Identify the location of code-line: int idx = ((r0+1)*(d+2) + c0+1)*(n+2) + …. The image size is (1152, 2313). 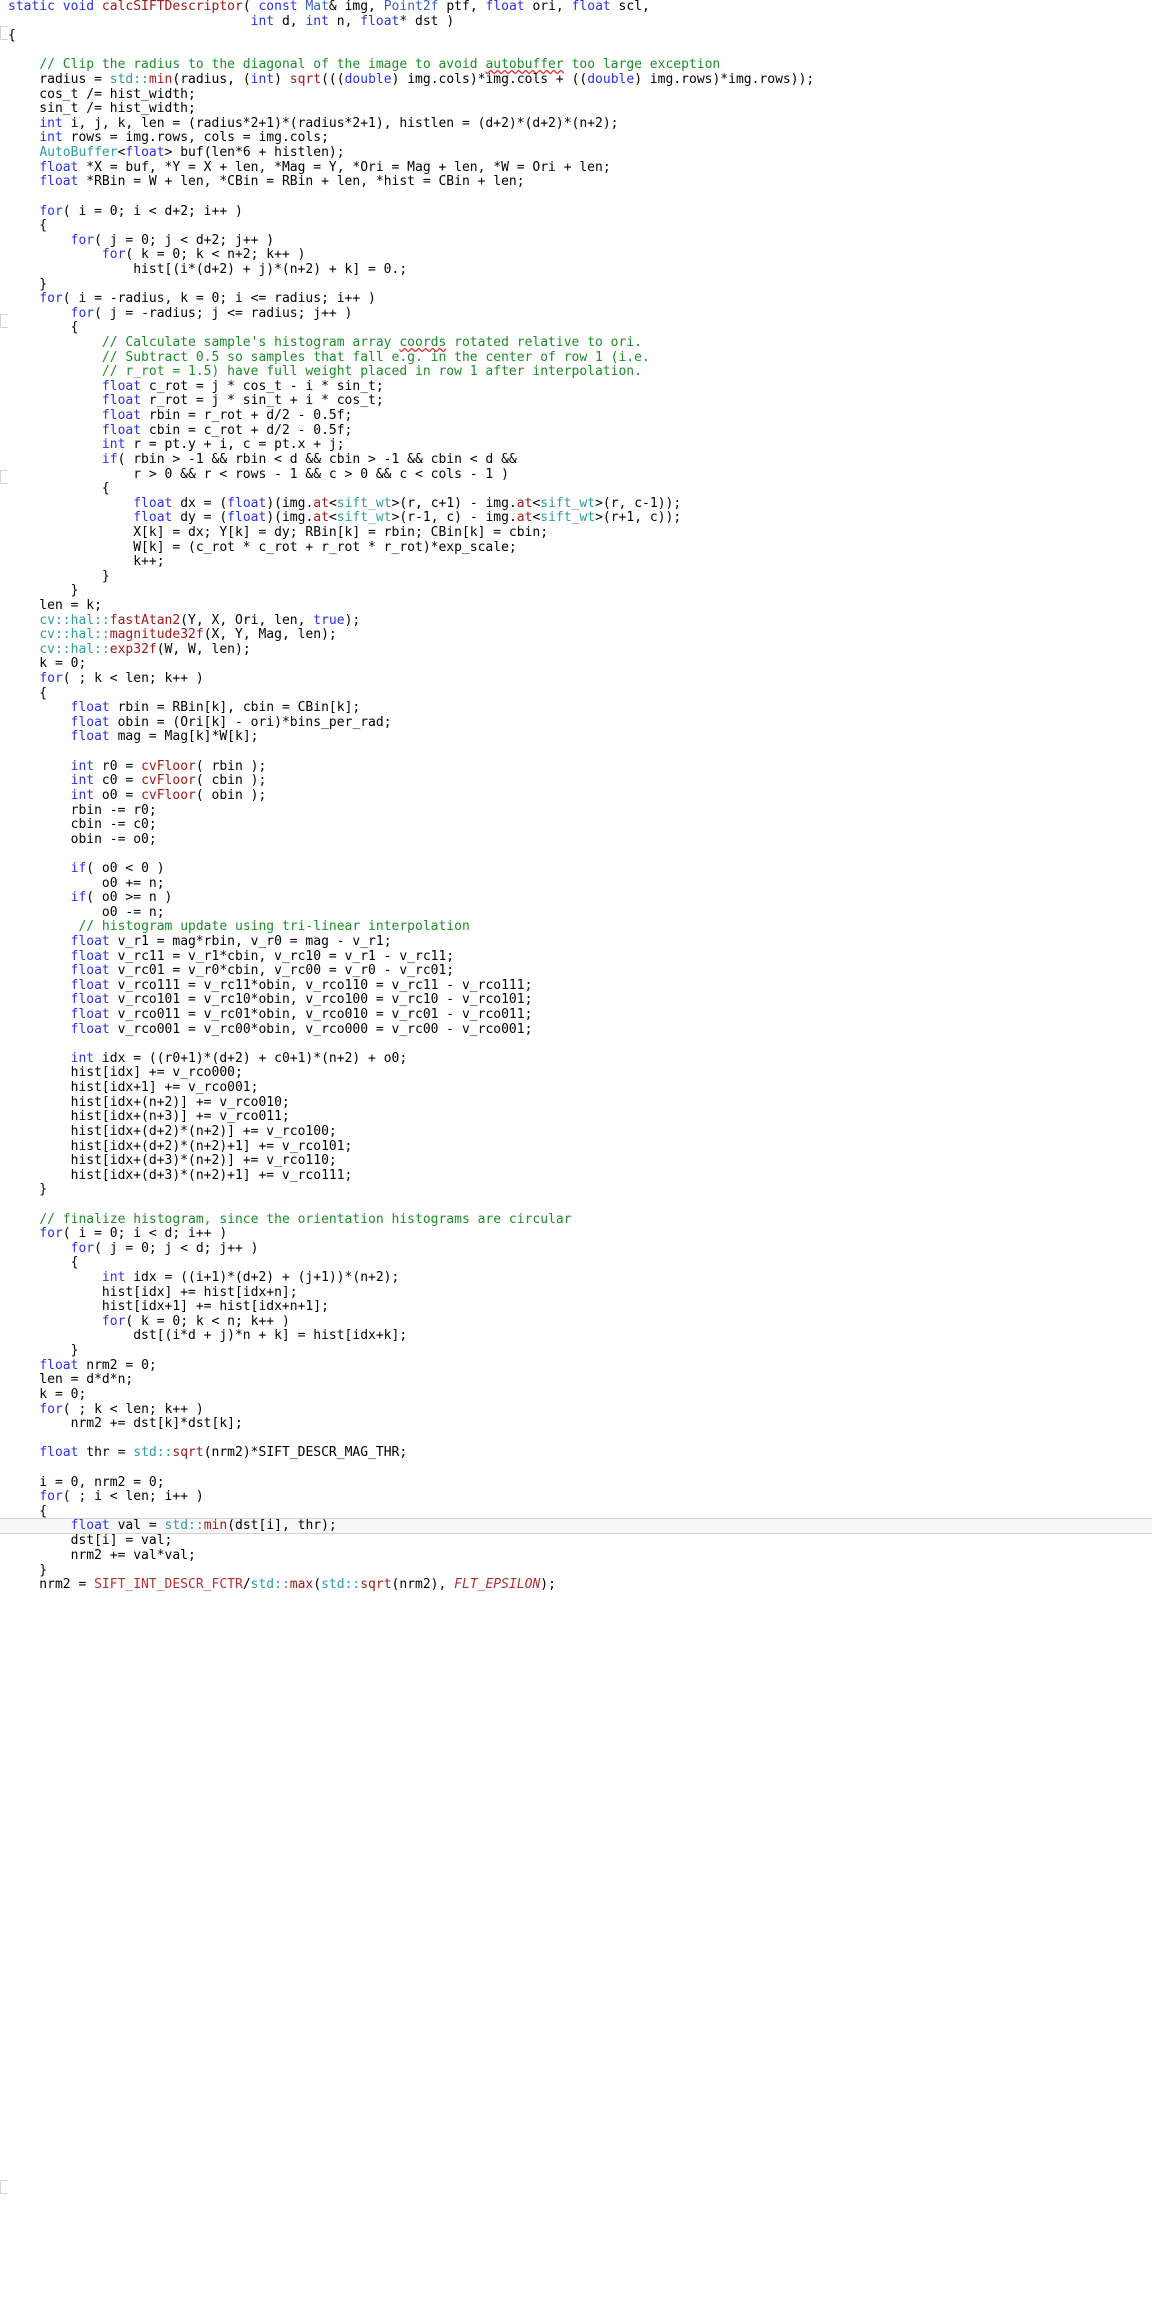
(576, 1059).